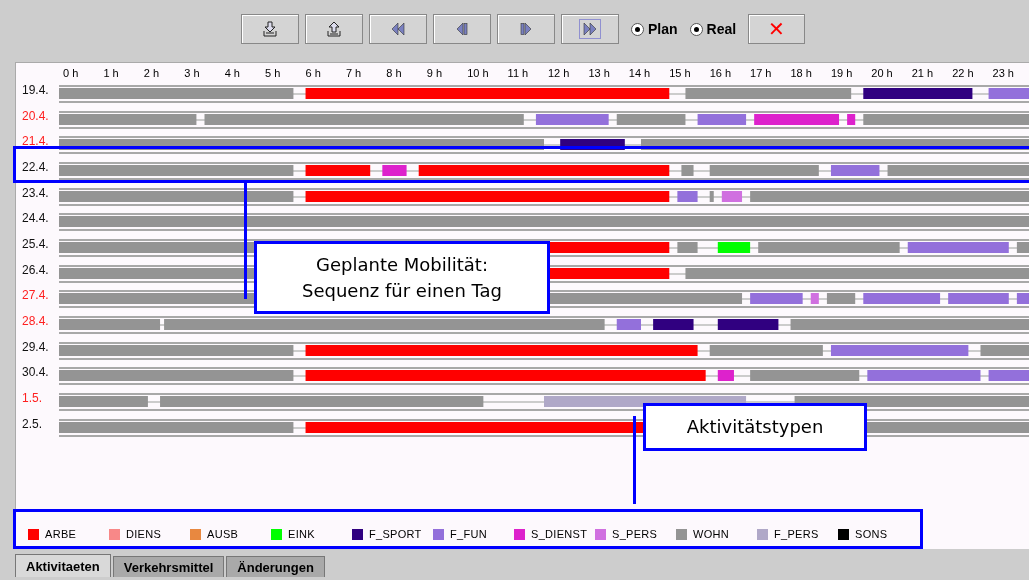 The height and width of the screenshot is (580, 1029). I want to click on date-label: 27.4., so click(35, 295).